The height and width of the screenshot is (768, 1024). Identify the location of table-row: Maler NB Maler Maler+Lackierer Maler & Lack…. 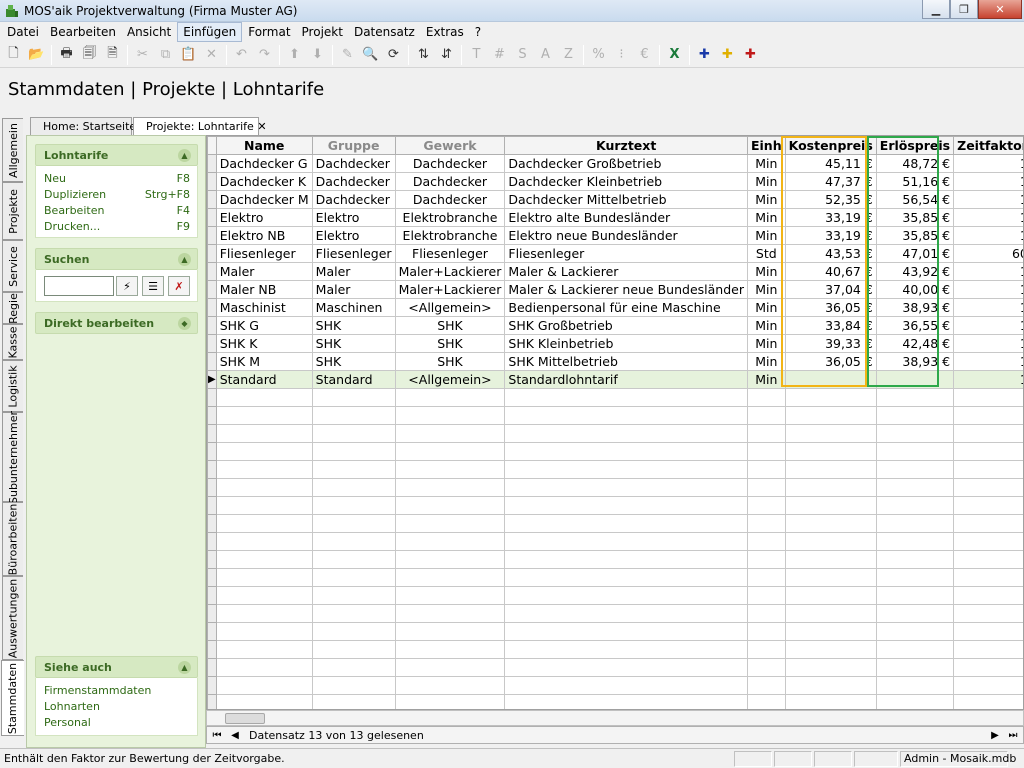
(615, 289).